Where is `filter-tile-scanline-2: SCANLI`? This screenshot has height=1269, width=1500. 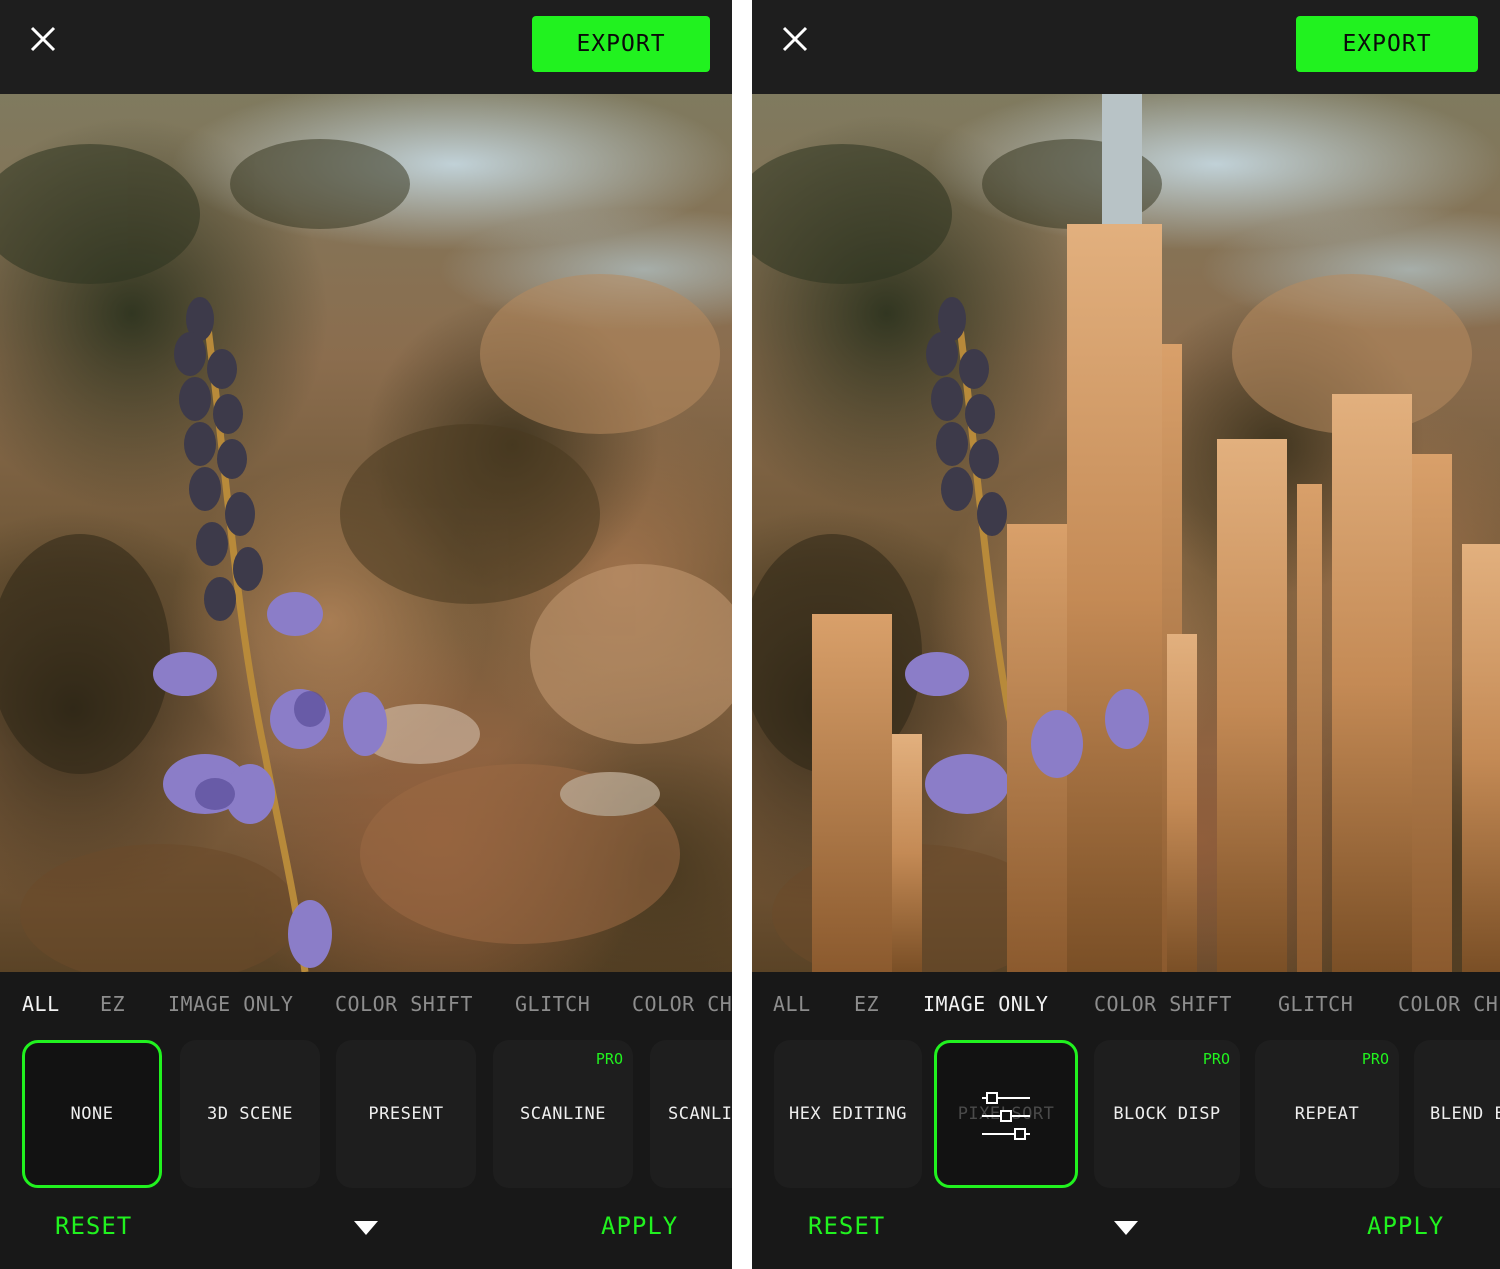
filter-tile-scanline-2: SCANLI is located at coordinates (691, 1114).